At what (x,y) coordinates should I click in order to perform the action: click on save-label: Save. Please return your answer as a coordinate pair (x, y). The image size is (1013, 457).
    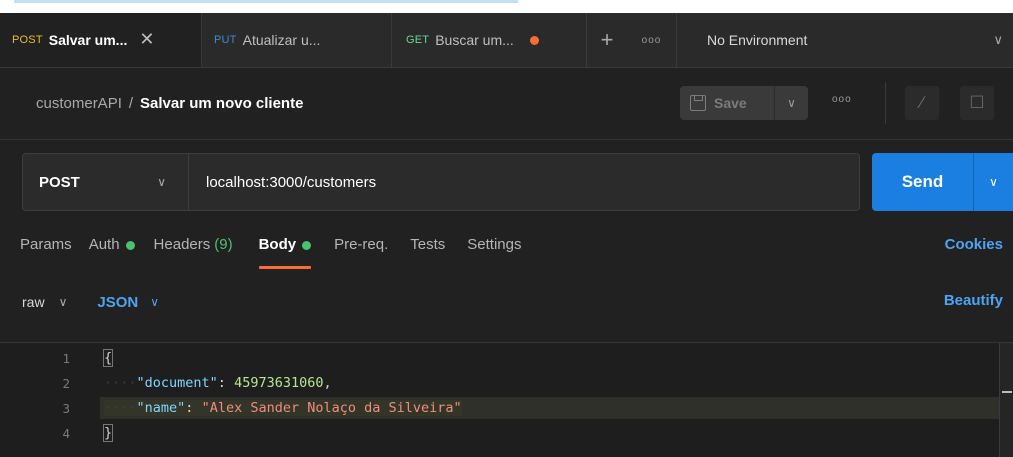
    Looking at the image, I should click on (730, 103).